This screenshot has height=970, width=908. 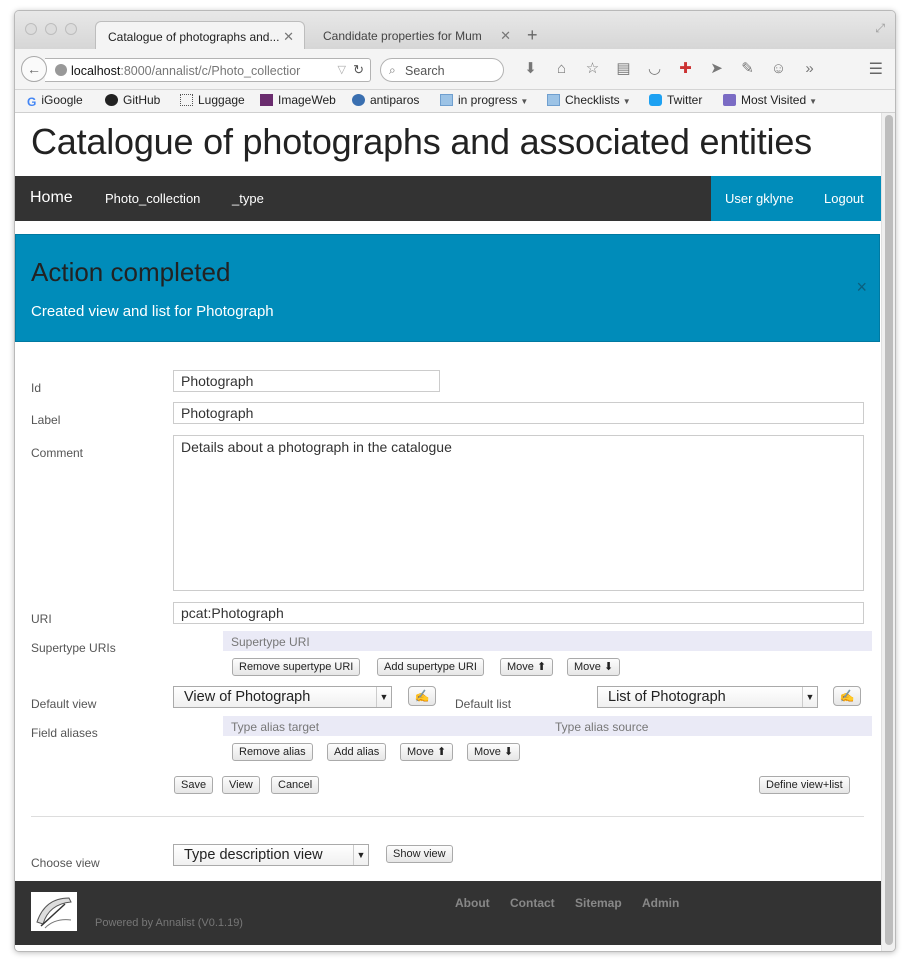 What do you see at coordinates (296, 667) in the screenshot?
I see `remove-supertype-button: Remove supertype URI` at bounding box center [296, 667].